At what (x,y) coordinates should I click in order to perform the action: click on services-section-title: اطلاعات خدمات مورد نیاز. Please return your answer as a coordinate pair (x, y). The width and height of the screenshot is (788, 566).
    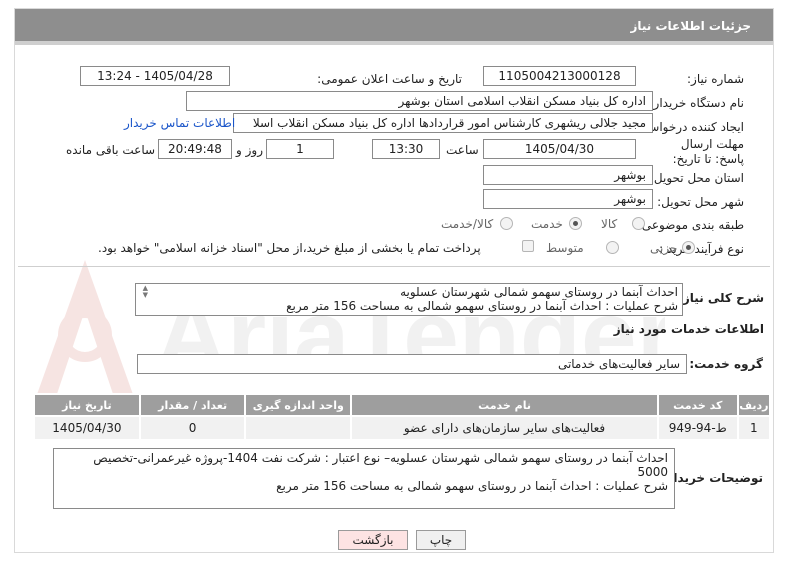
    Looking at the image, I should click on (688, 329).